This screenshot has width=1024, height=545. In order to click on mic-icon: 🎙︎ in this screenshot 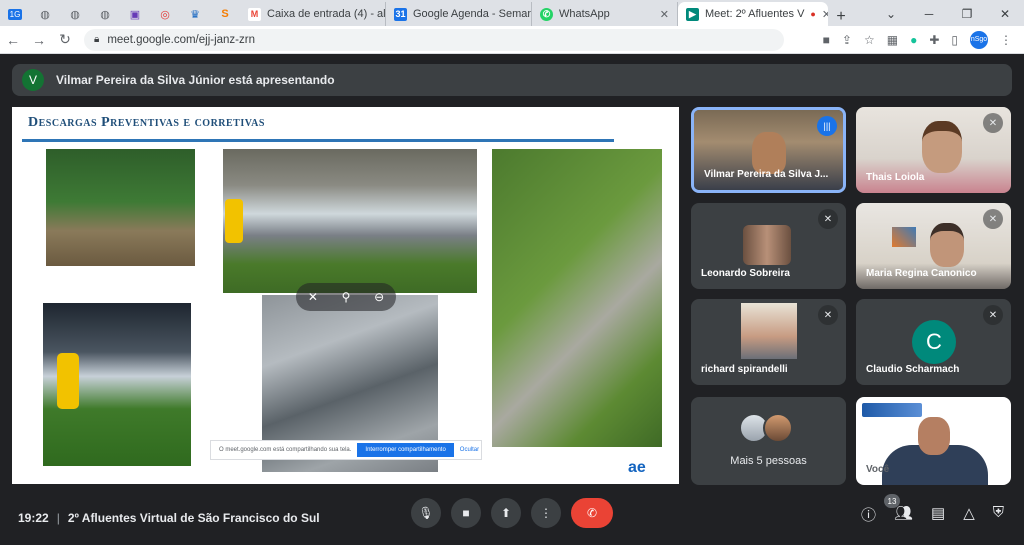, I will do `click(426, 513)`.